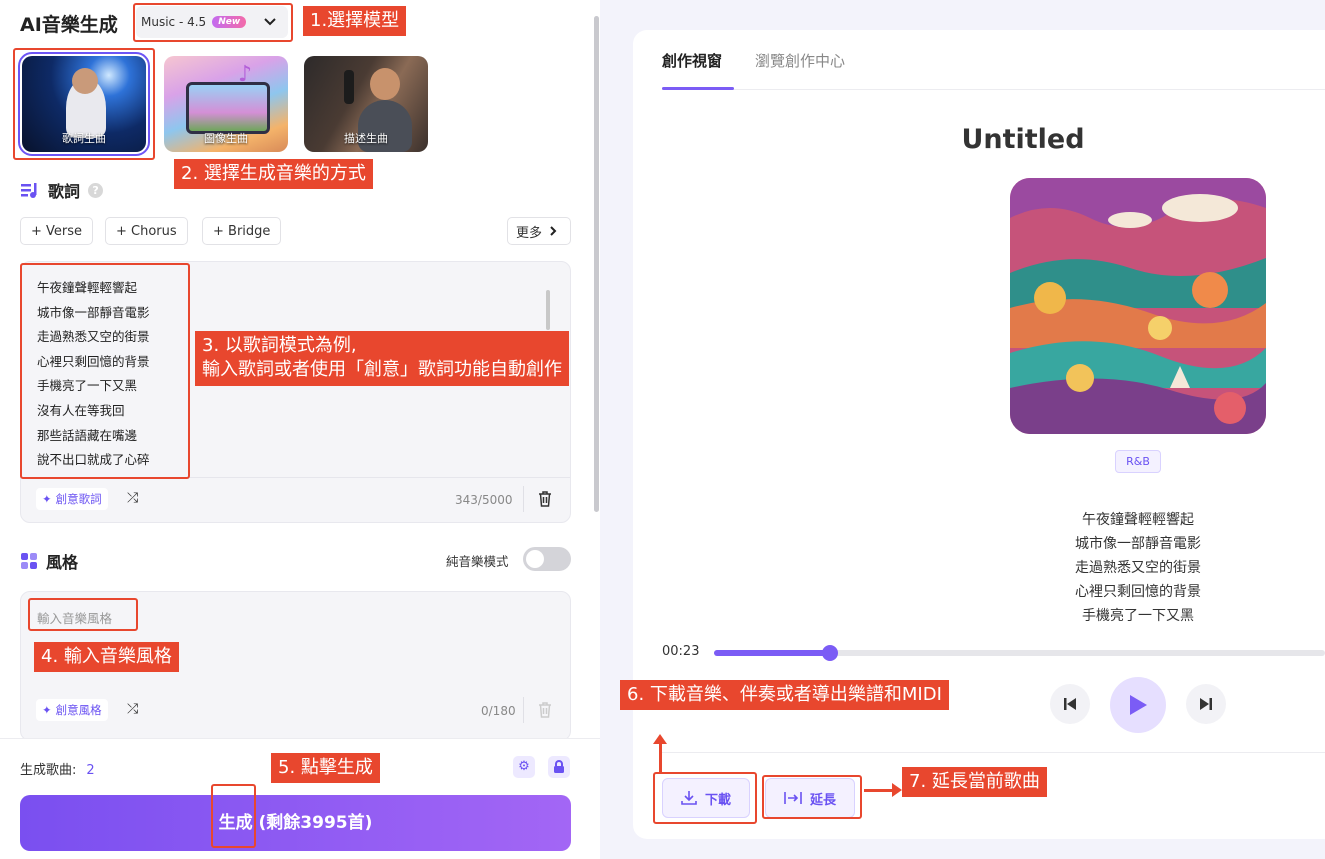 The width and height of the screenshot is (1325, 859). I want to click on grid-icon, so click(29, 561).